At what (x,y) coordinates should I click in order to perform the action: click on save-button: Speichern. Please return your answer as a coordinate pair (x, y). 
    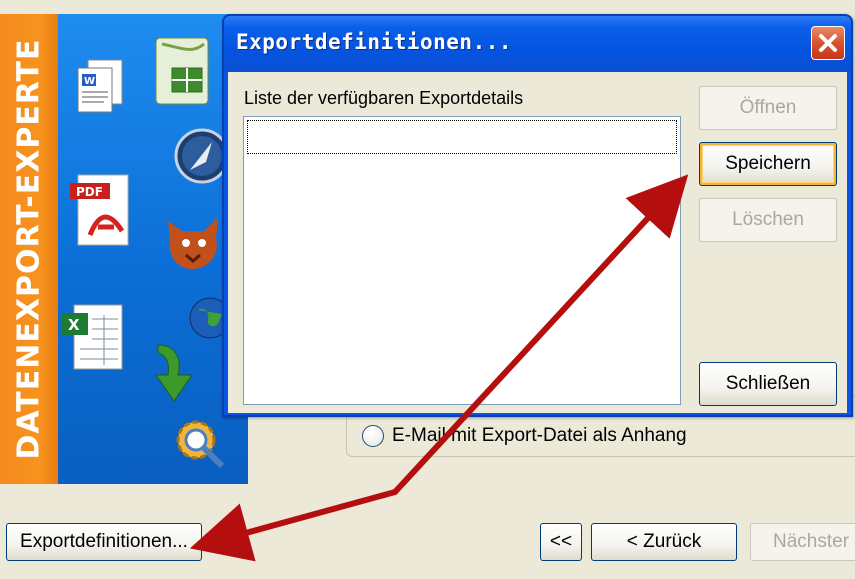
    Looking at the image, I should click on (768, 164).